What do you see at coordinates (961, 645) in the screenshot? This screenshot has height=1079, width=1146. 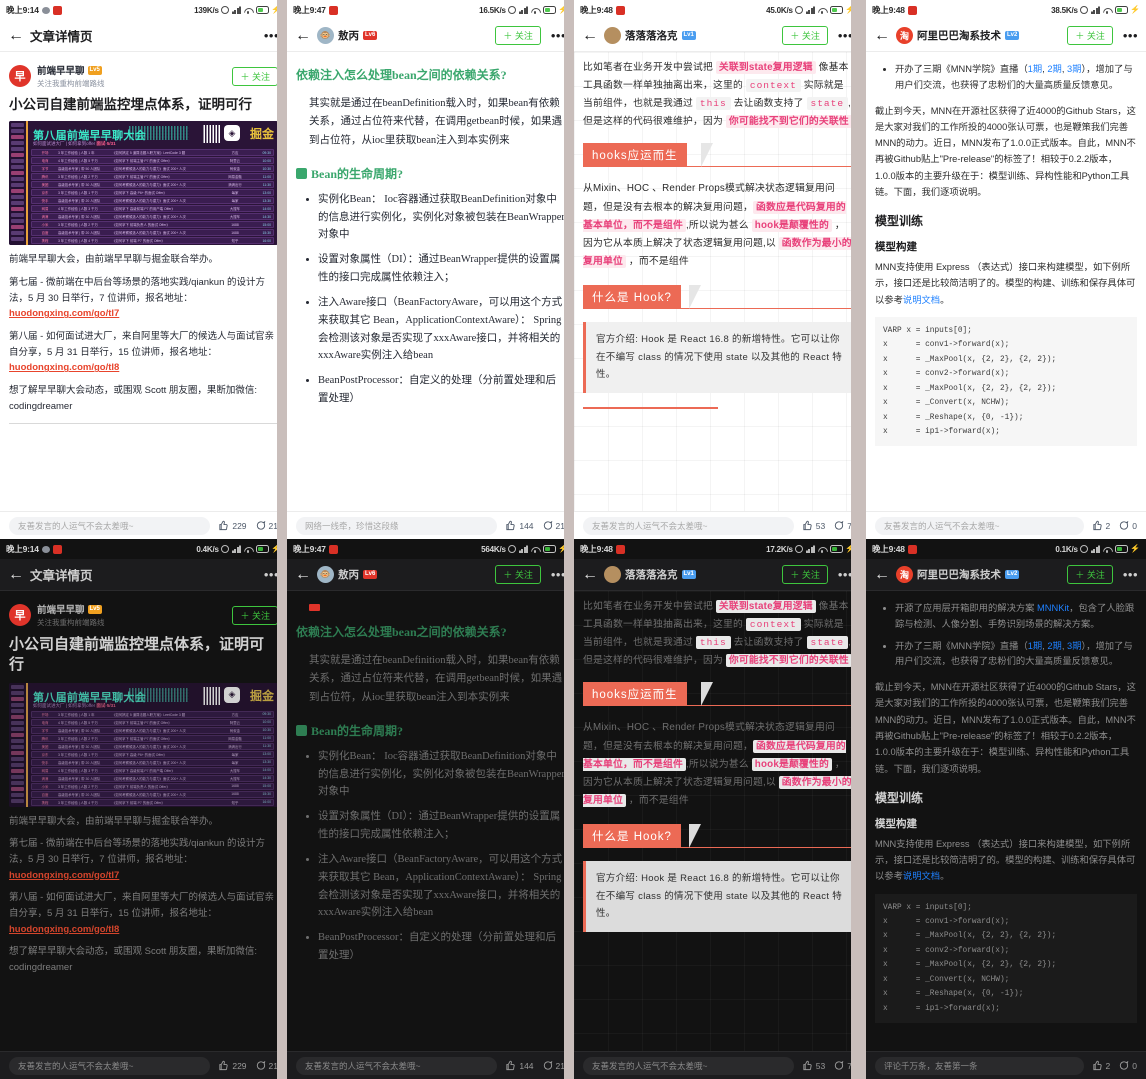 I see `text-fragment: 开办了三期《MNN学院》直播（` at bounding box center [961, 645].